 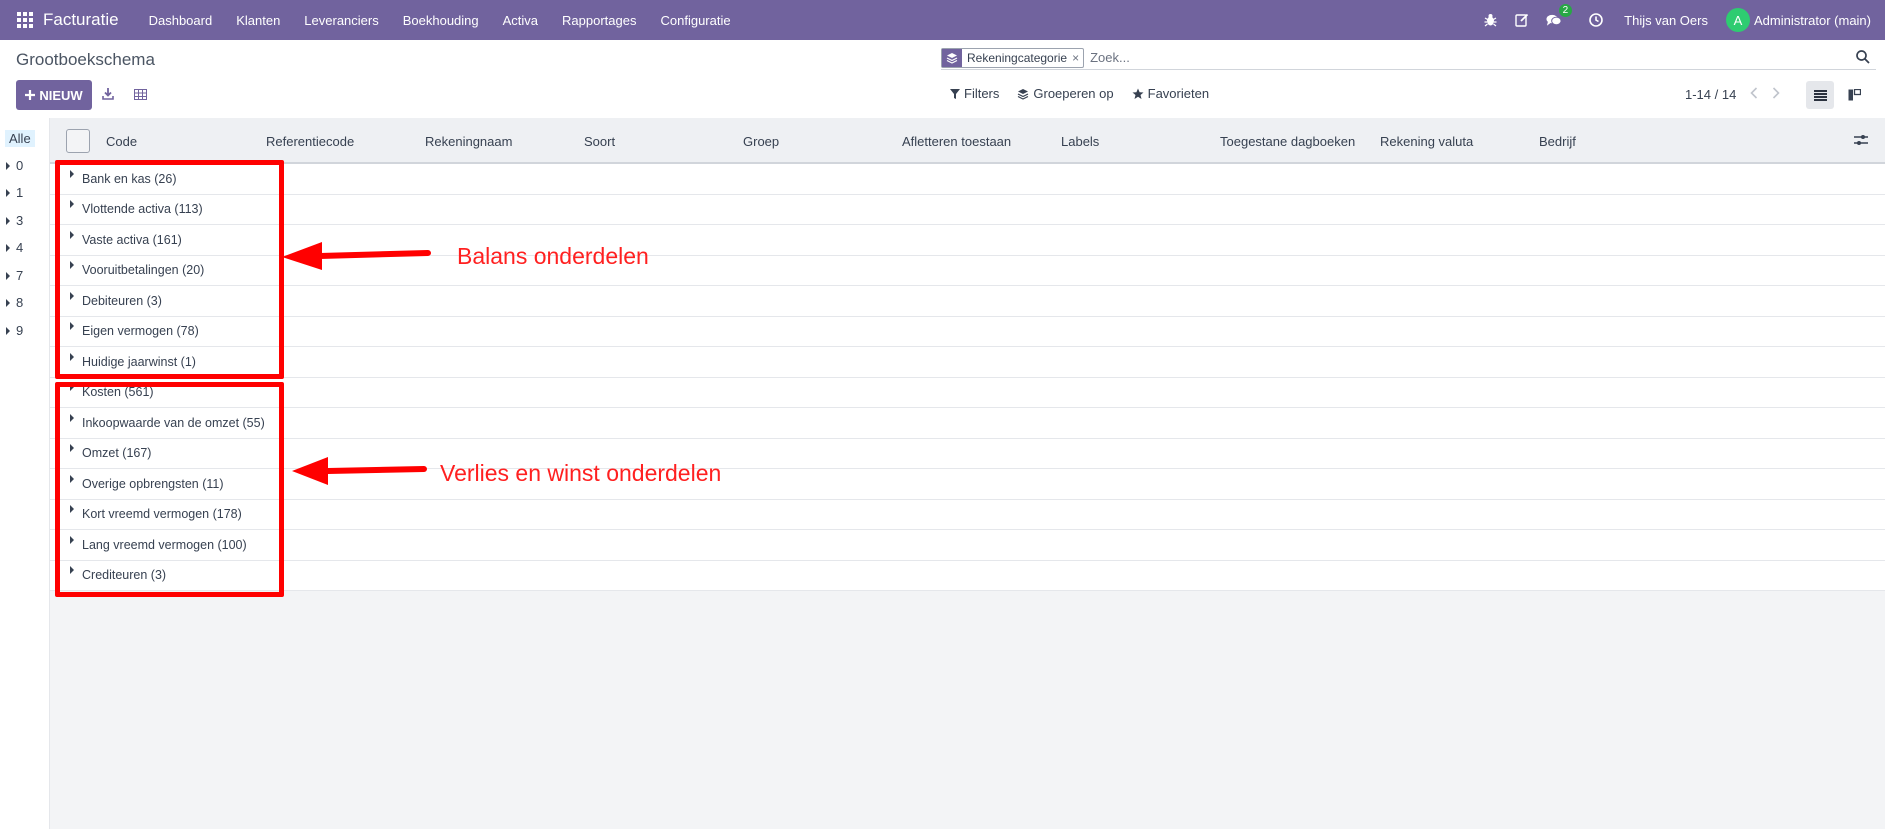 What do you see at coordinates (1287, 141) in the screenshot?
I see `column-dagboeken: Toegestane dagboeken` at bounding box center [1287, 141].